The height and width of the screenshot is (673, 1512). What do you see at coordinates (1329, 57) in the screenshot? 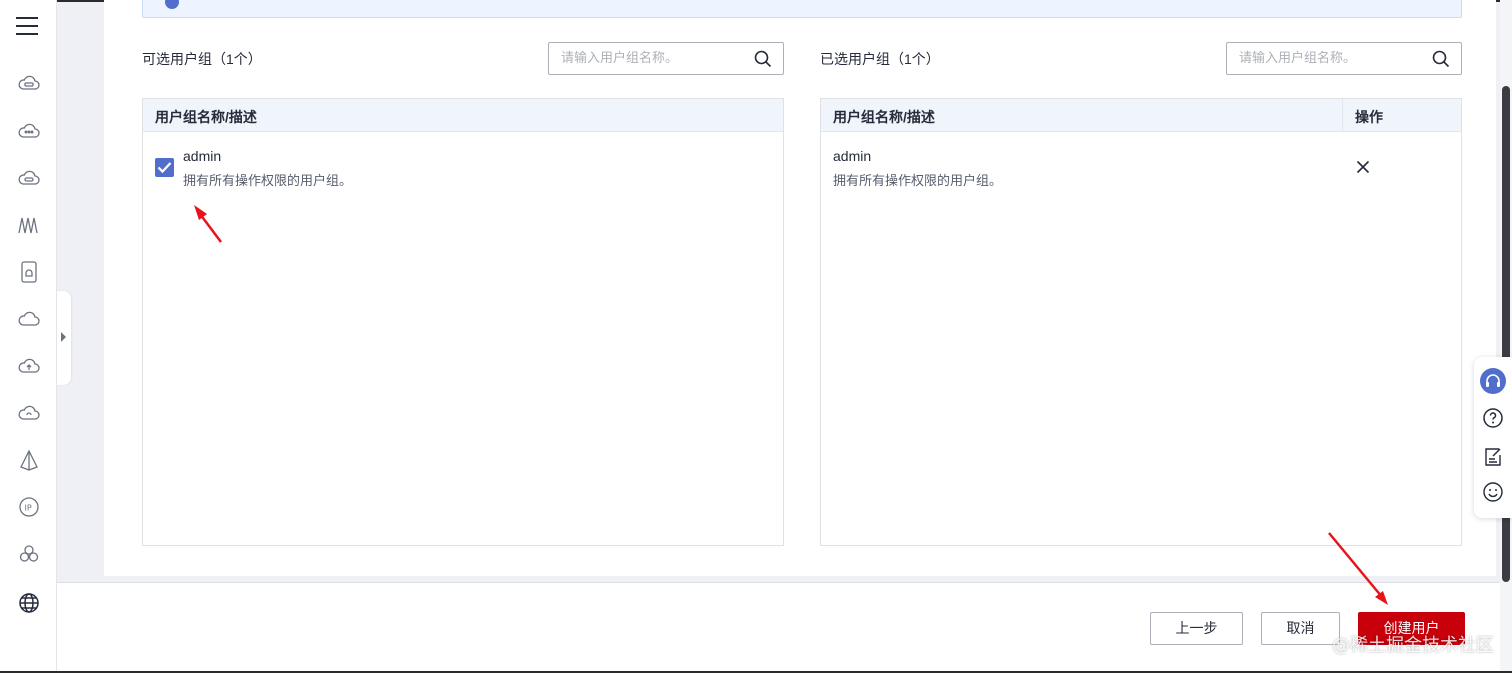
I see `selected-search-input` at bounding box center [1329, 57].